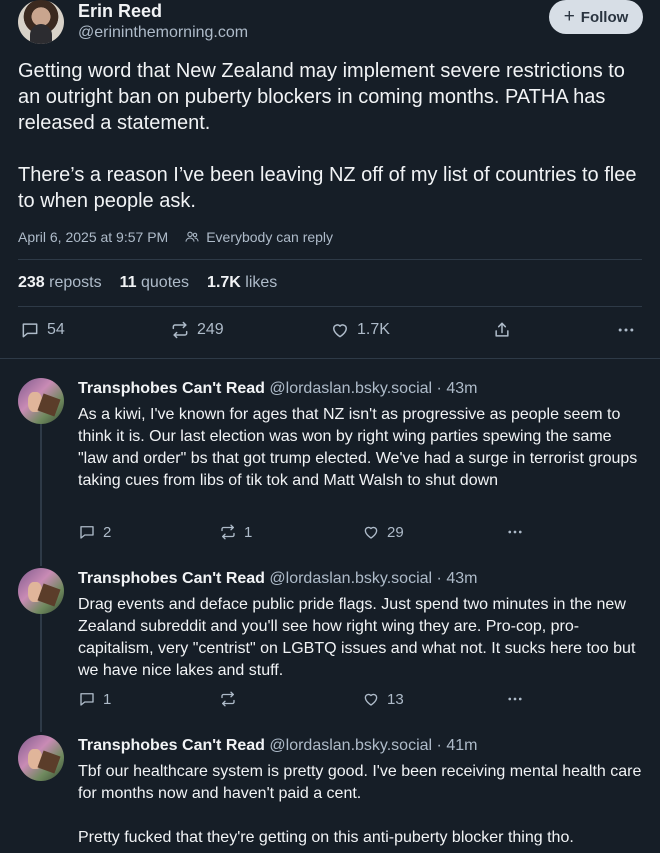 This screenshot has width=660, height=853. What do you see at coordinates (461, 745) in the screenshot?
I see `reply-time: 41m` at bounding box center [461, 745].